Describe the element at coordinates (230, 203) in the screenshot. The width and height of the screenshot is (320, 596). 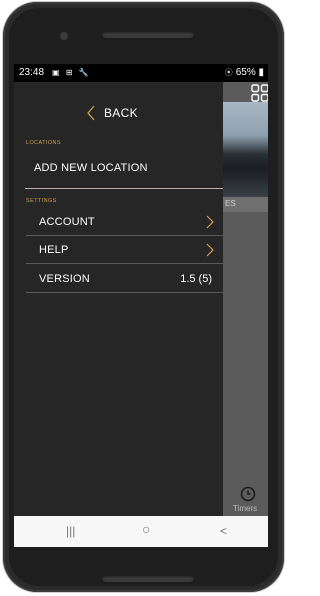
I see `background-tab-text: ES` at that location.